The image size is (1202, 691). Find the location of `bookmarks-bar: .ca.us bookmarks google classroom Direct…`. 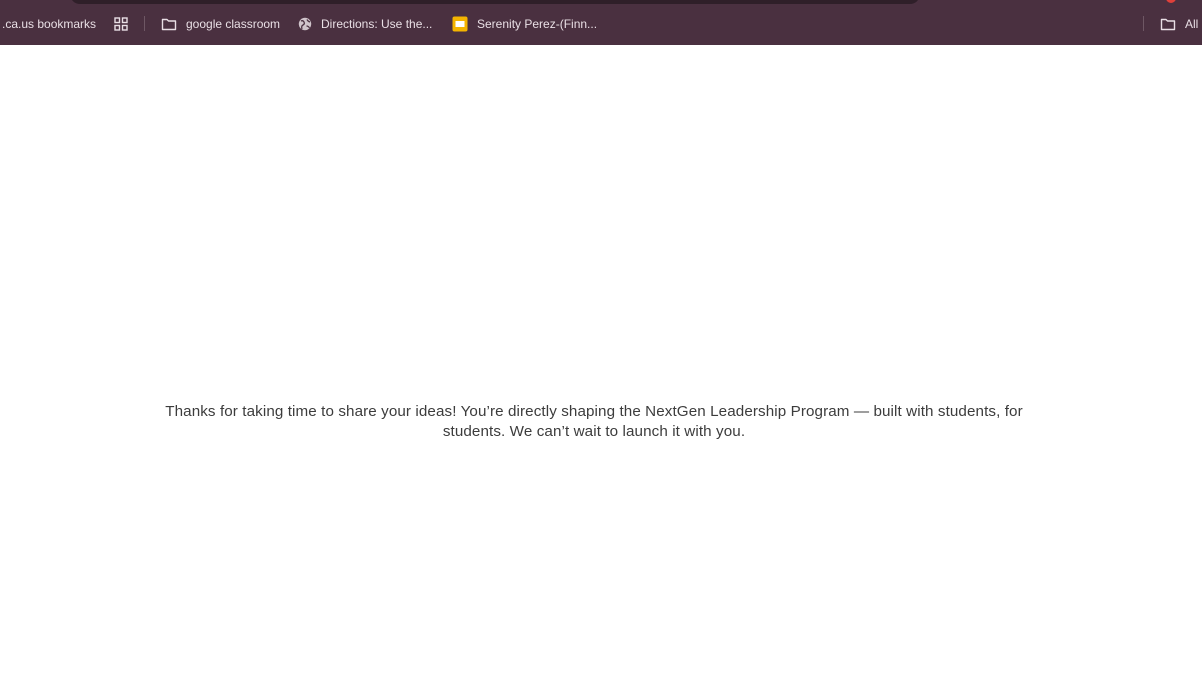

bookmarks-bar: .ca.us bookmarks google classroom Direct… is located at coordinates (601, 22).